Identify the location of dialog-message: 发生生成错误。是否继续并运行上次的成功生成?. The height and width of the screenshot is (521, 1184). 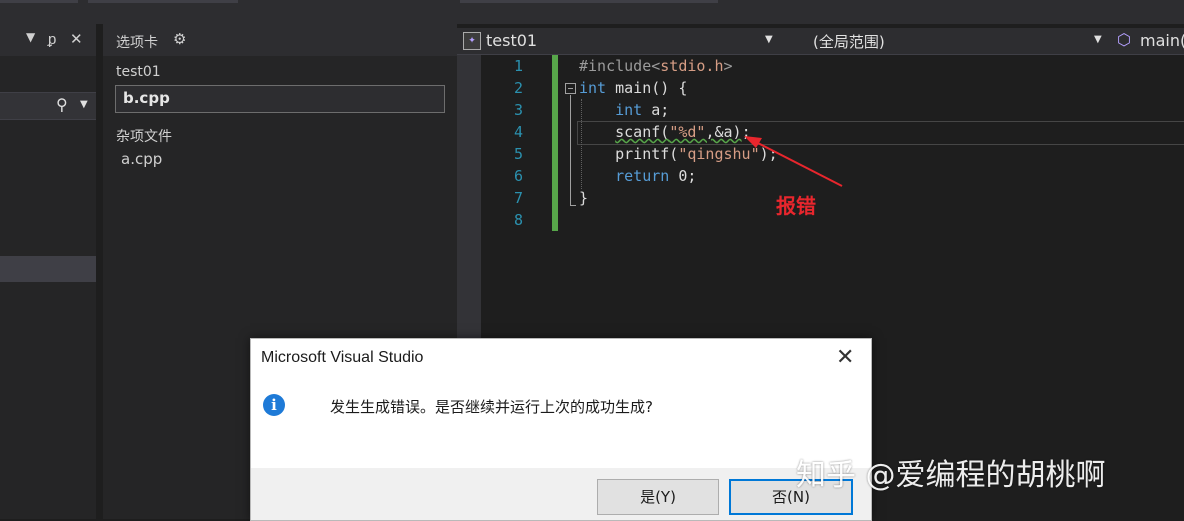
(491, 407).